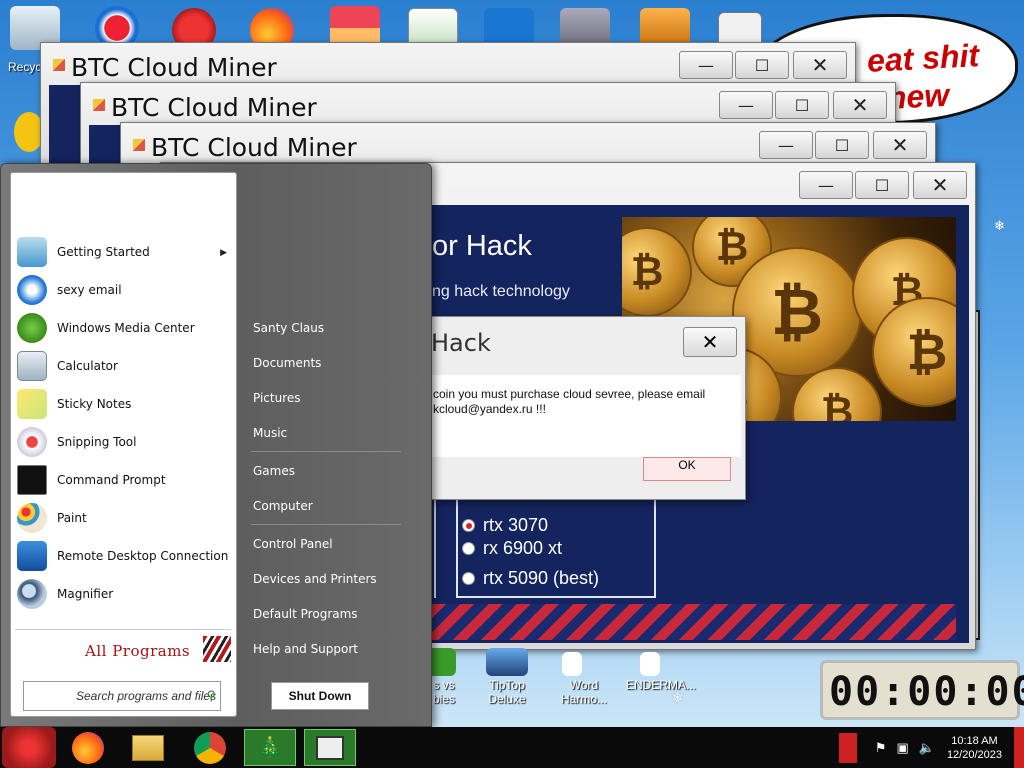 Image resolution: width=1024 pixels, height=768 pixels. I want to click on gpu-option-rx-6900-xt: rx 6900 xt, so click(512, 548).